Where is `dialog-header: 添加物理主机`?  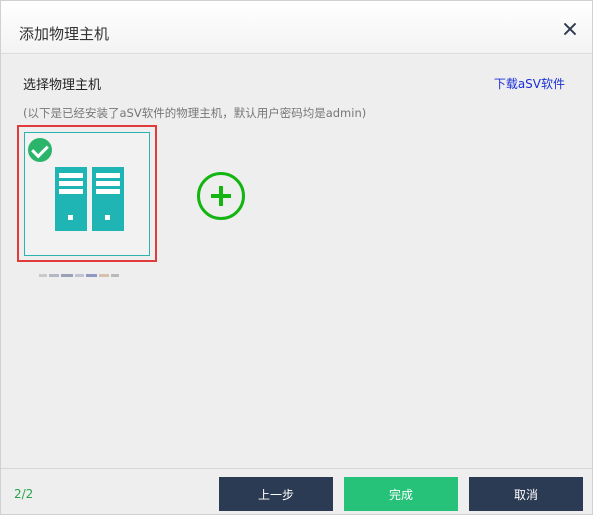 dialog-header: 添加物理主机 is located at coordinates (296, 27).